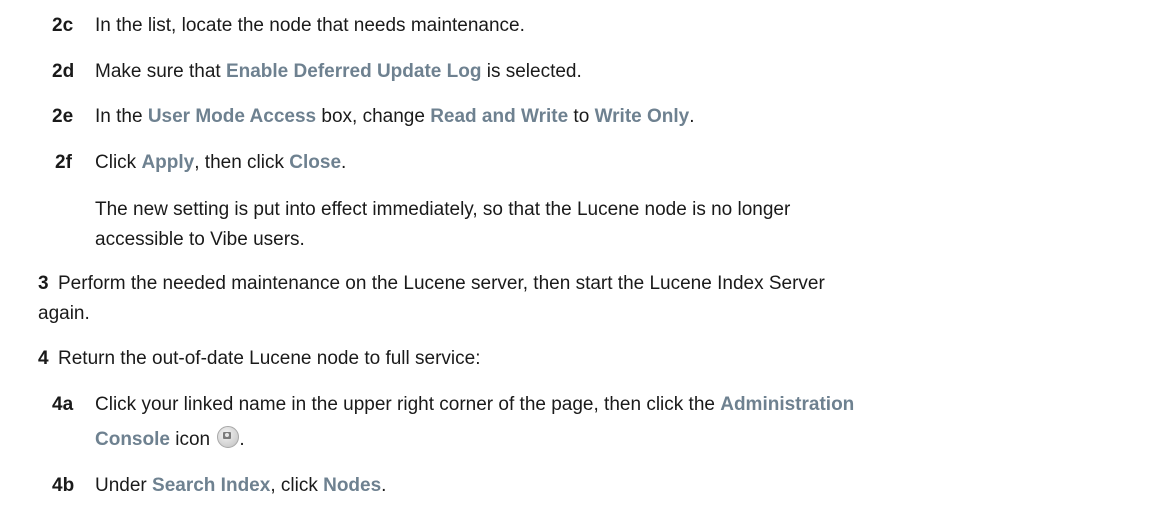  What do you see at coordinates (242, 162) in the screenshot?
I see `text-run: , then click` at bounding box center [242, 162].